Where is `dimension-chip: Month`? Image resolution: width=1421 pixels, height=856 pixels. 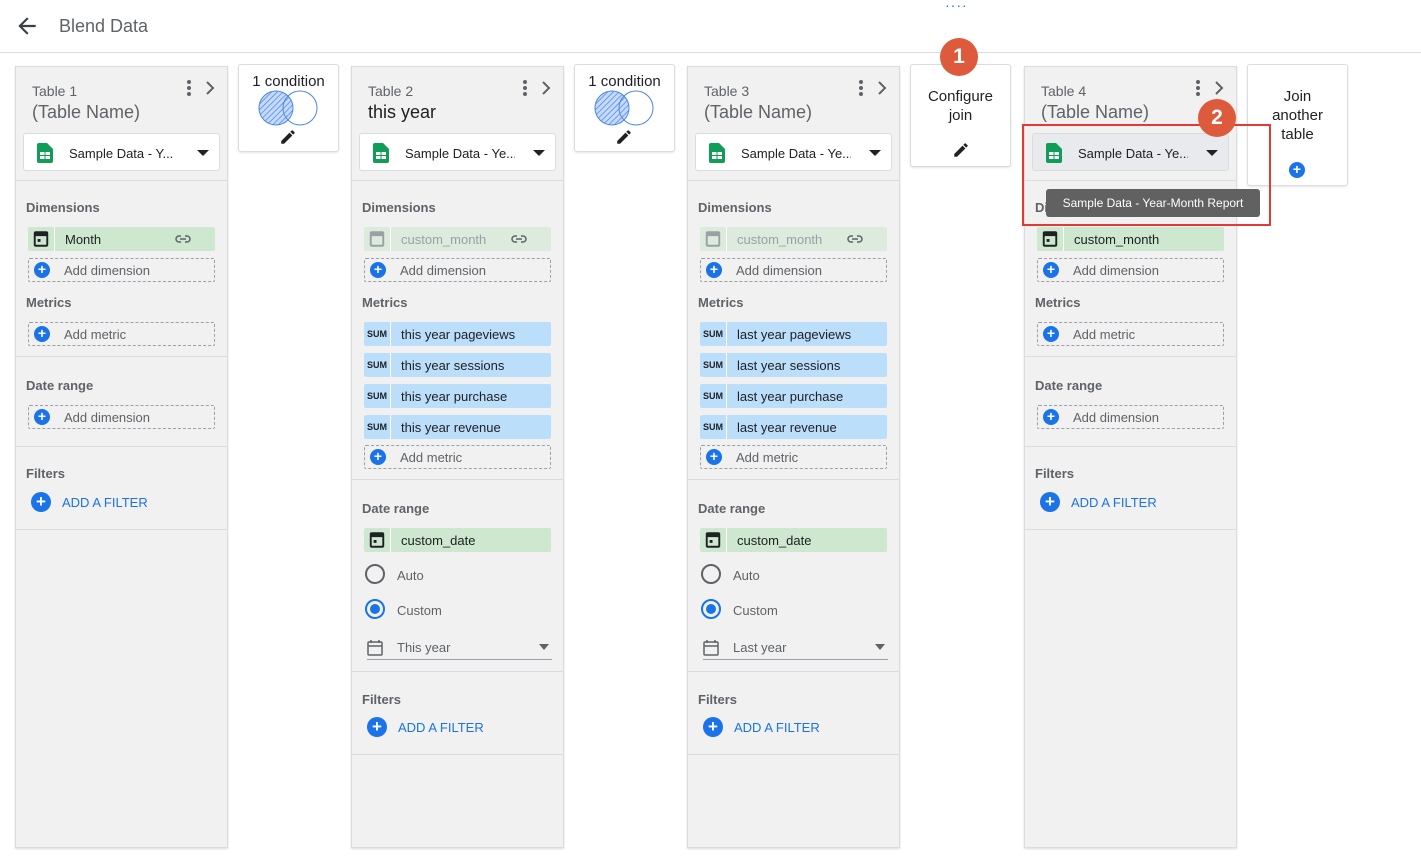 dimension-chip: Month is located at coordinates (121, 239).